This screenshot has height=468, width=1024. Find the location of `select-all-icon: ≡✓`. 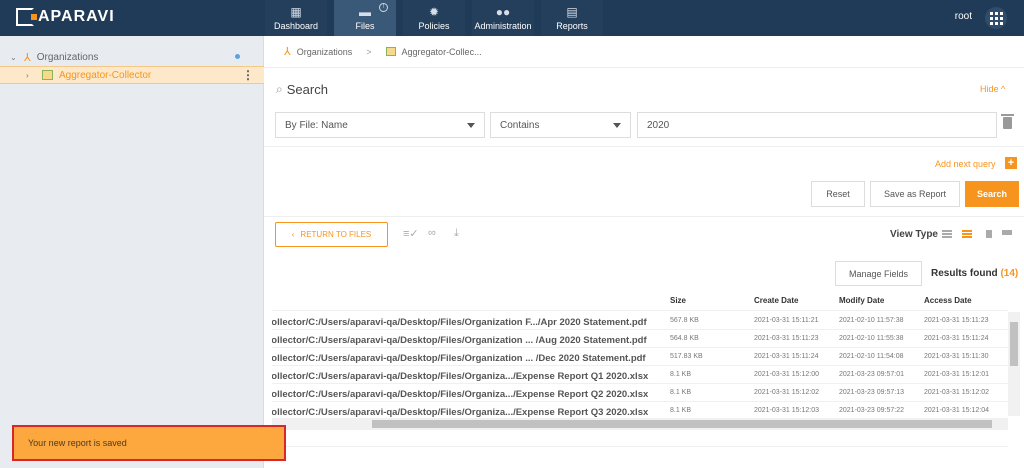

select-all-icon: ≡✓ is located at coordinates (411, 233).